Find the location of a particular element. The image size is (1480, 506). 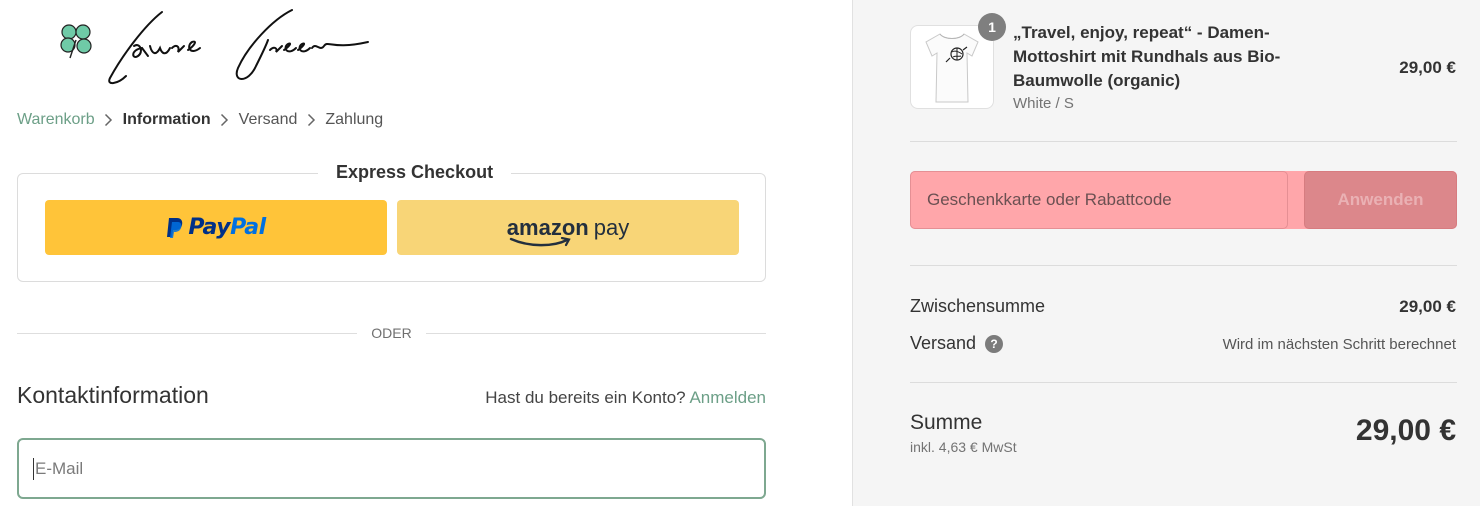

breadcrumb-shipping: Versand is located at coordinates (268, 119).